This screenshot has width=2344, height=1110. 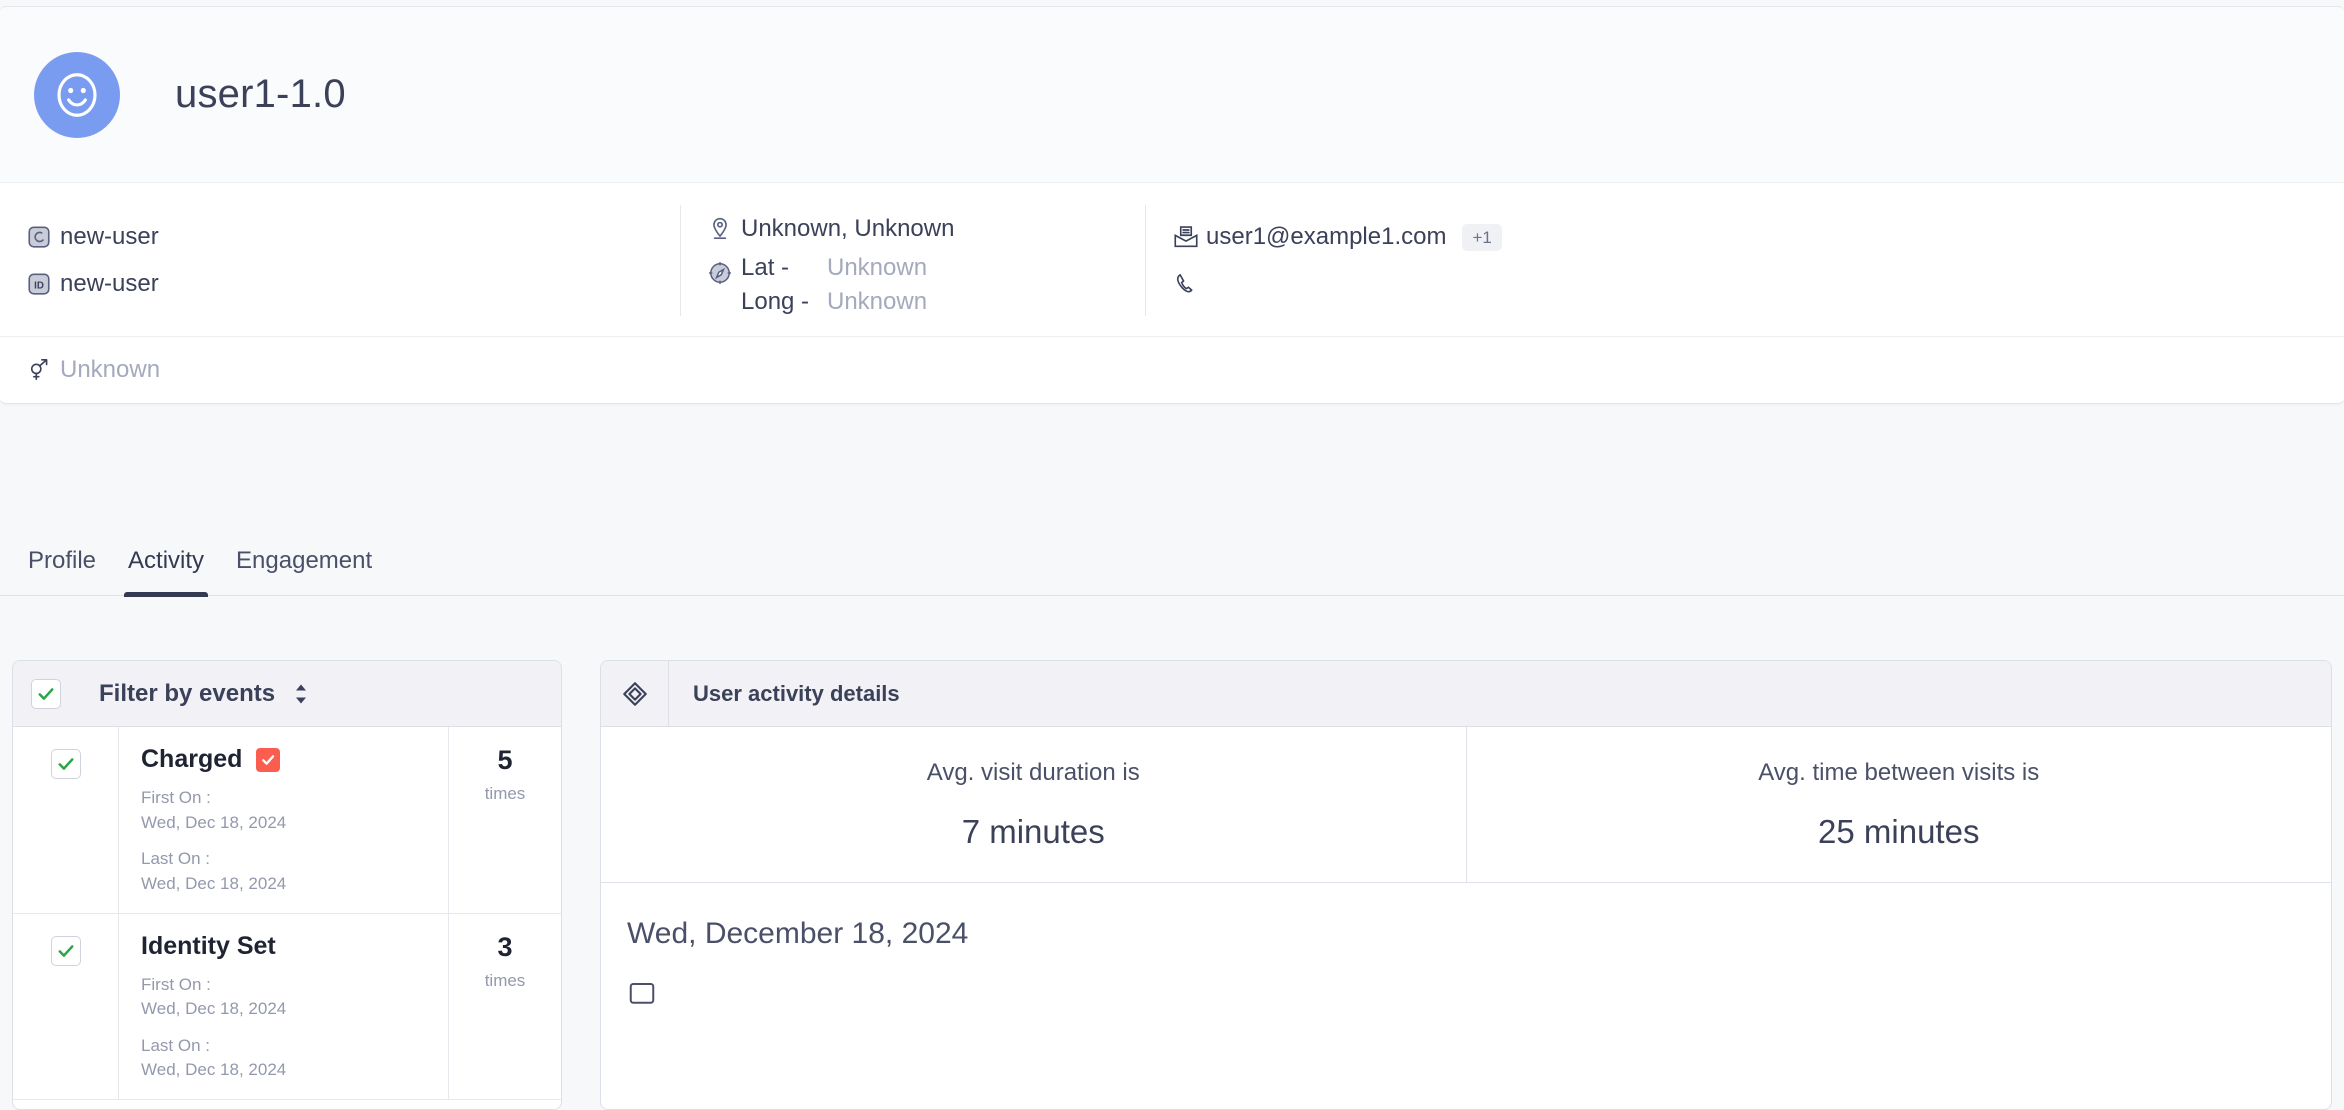 I want to click on lat-label: Lat -, so click(x=765, y=267).